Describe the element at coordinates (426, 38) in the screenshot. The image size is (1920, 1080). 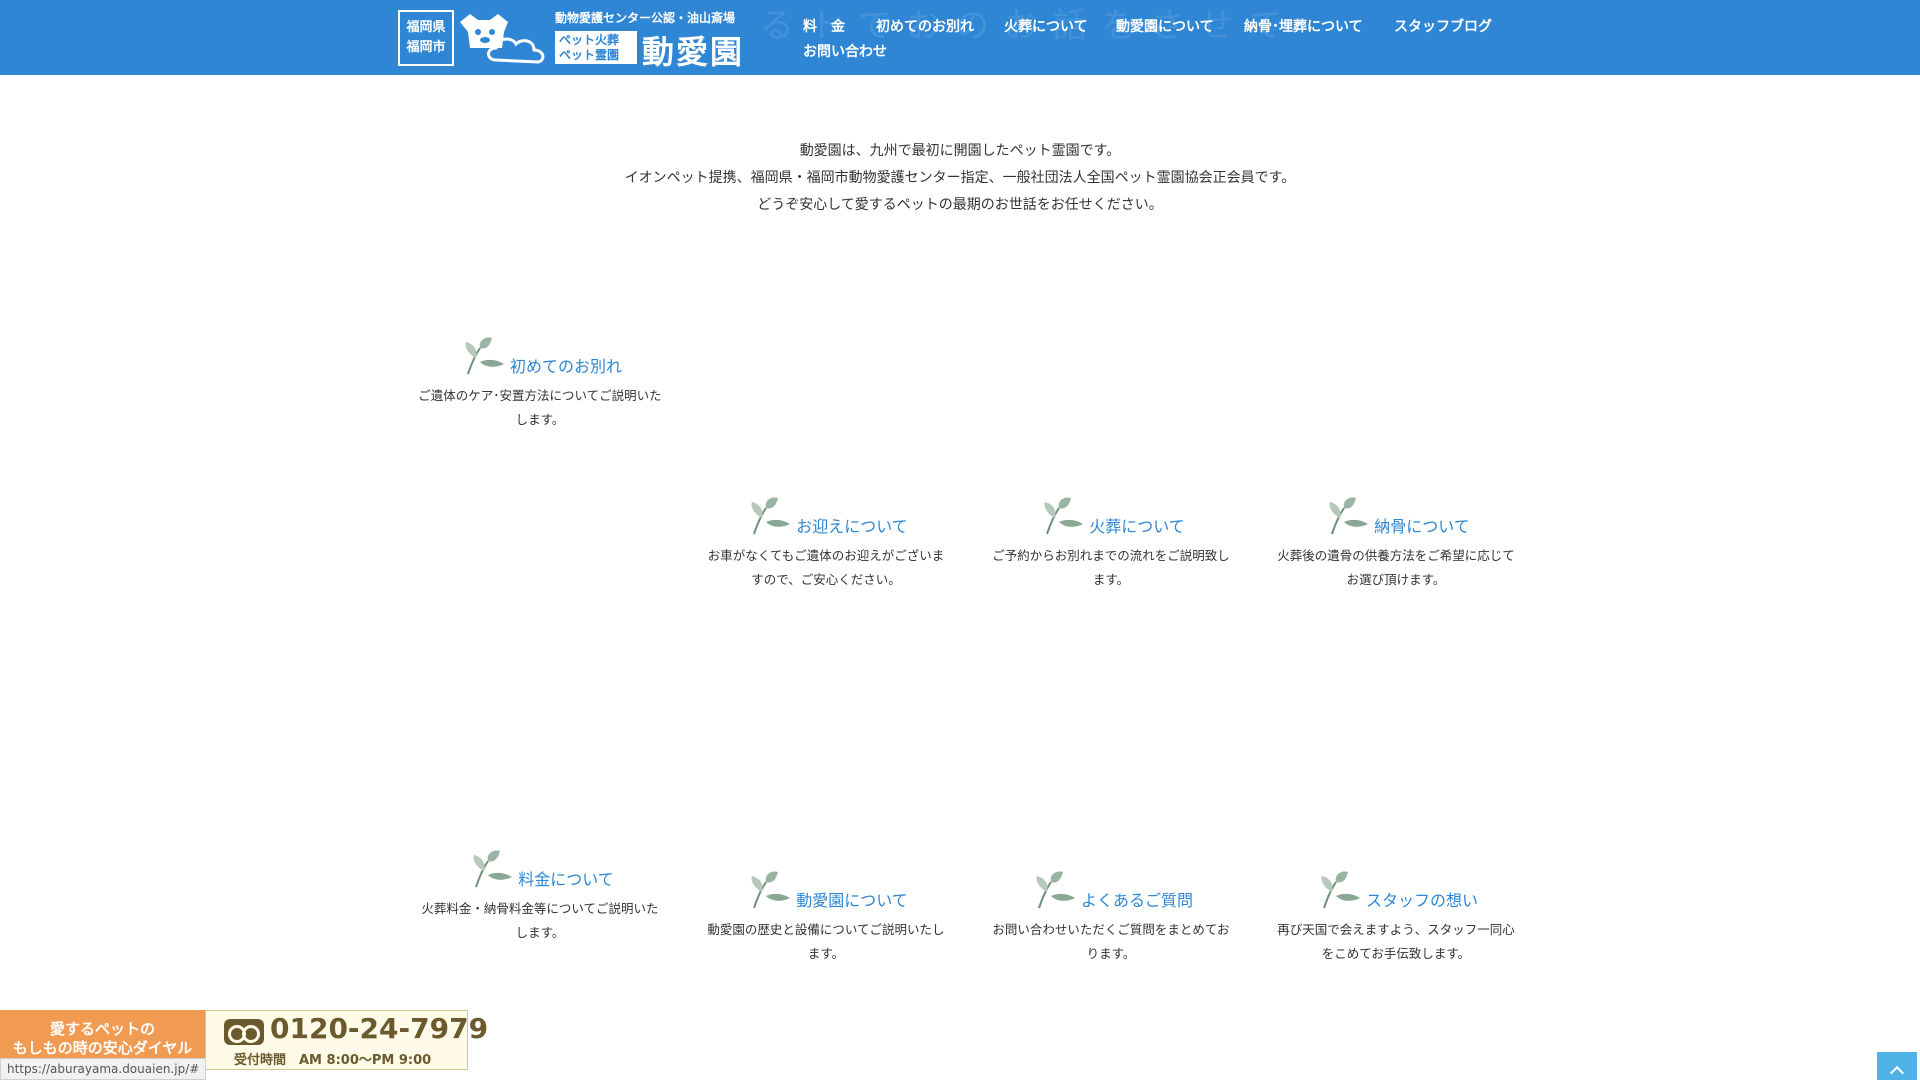
I see `region-badge: 福岡県 福岡市` at that location.